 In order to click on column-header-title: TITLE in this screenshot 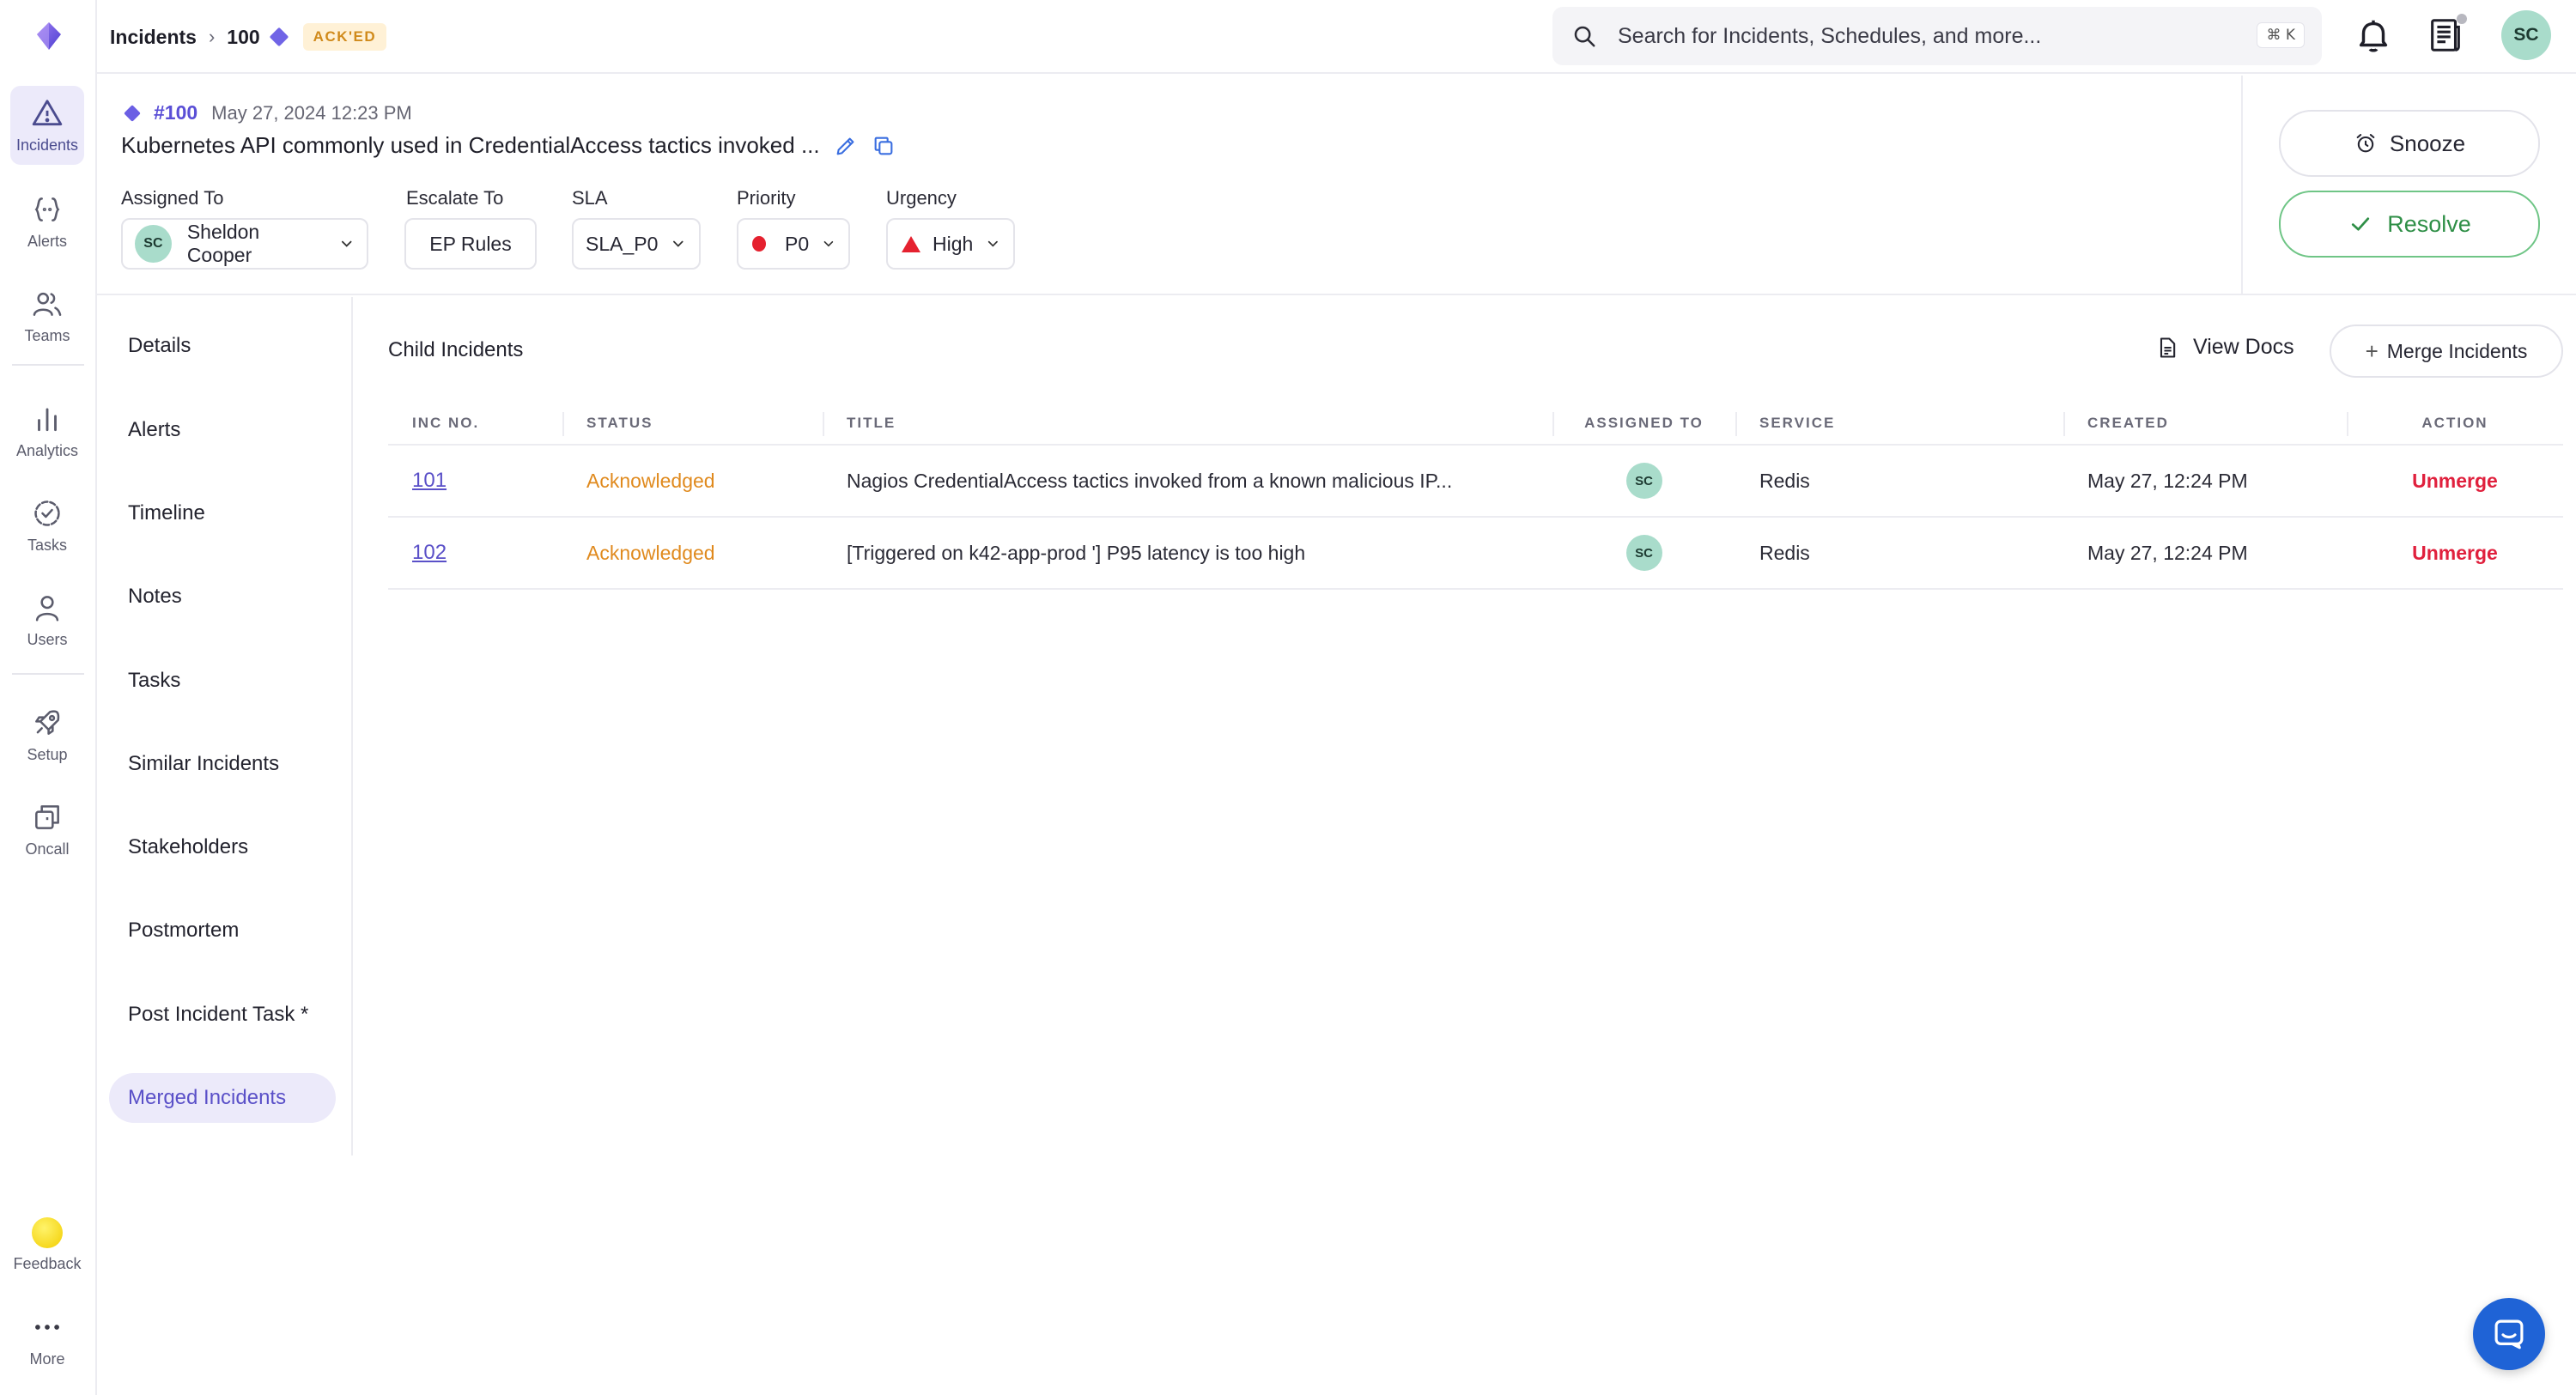, I will do `click(1188, 424)`.